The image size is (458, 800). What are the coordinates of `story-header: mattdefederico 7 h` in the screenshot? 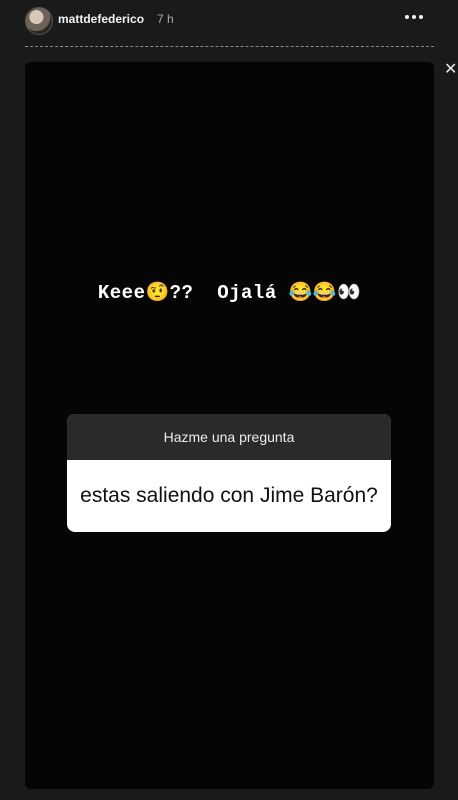 It's located at (229, 26).